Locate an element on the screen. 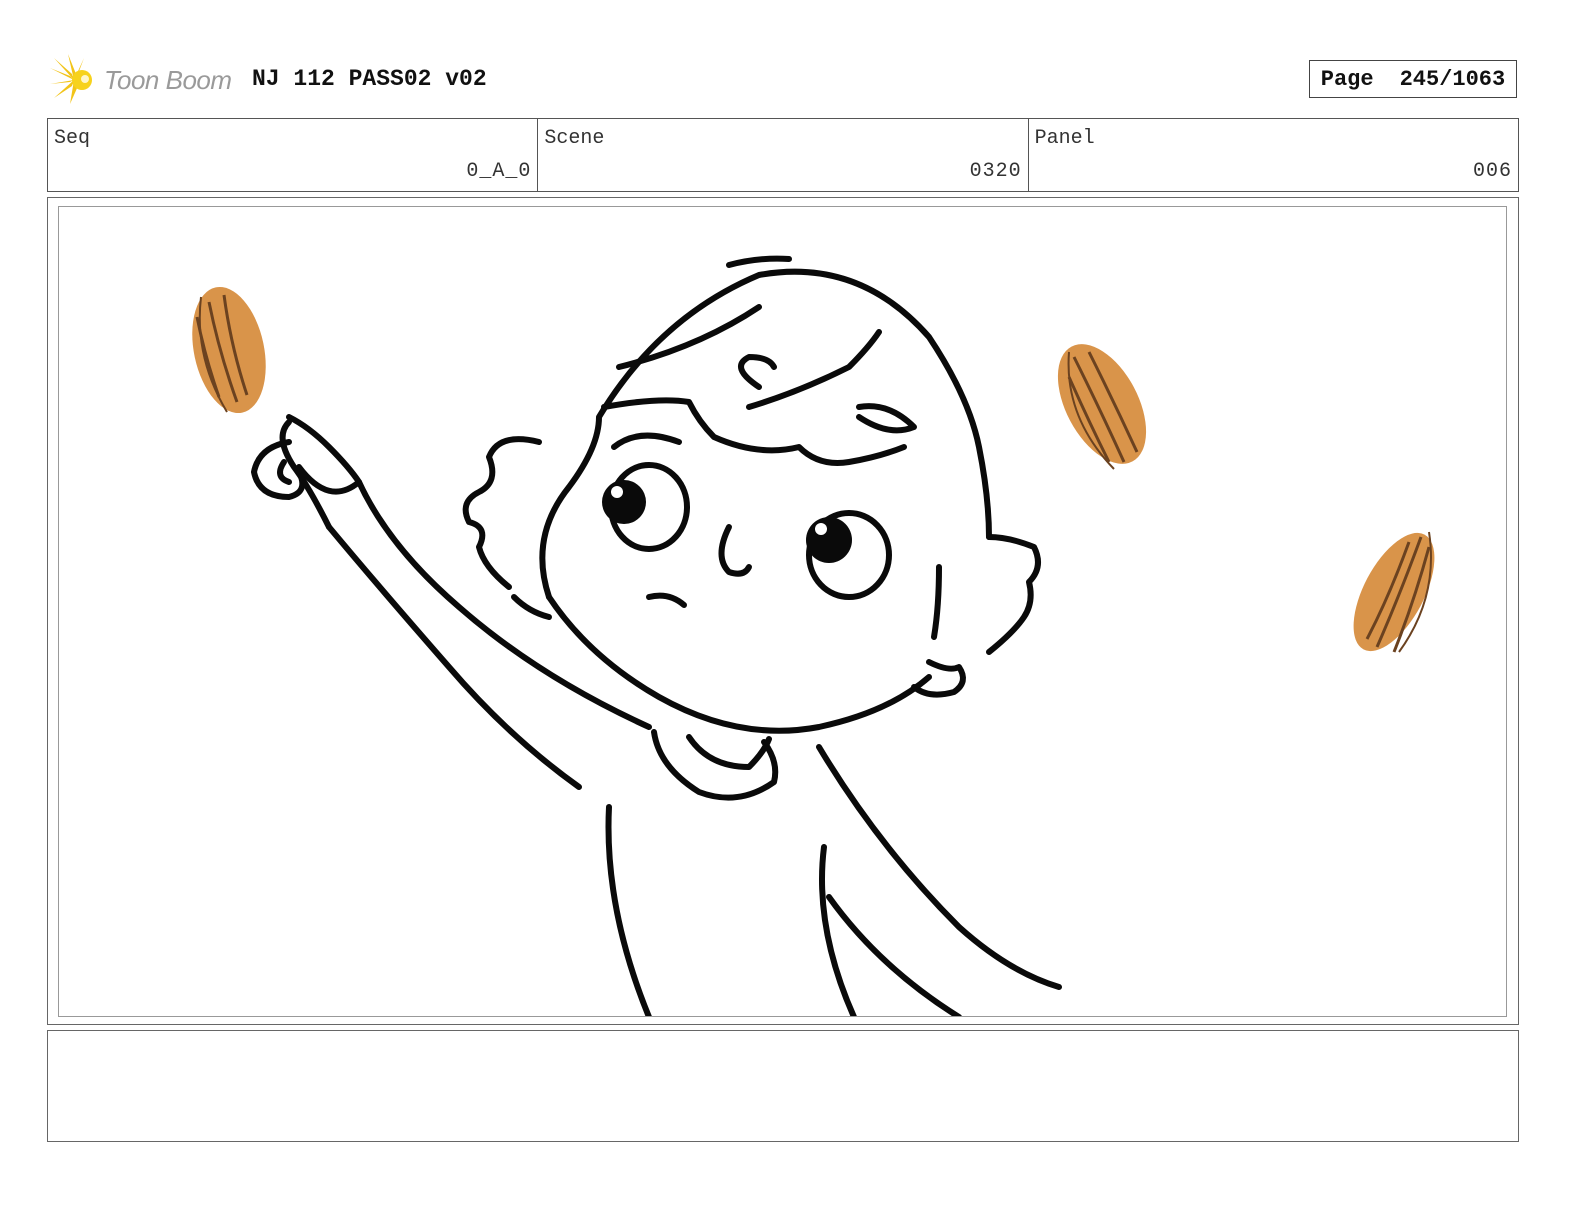  seq-cell: Seq 0_A_0 is located at coordinates (293, 155).